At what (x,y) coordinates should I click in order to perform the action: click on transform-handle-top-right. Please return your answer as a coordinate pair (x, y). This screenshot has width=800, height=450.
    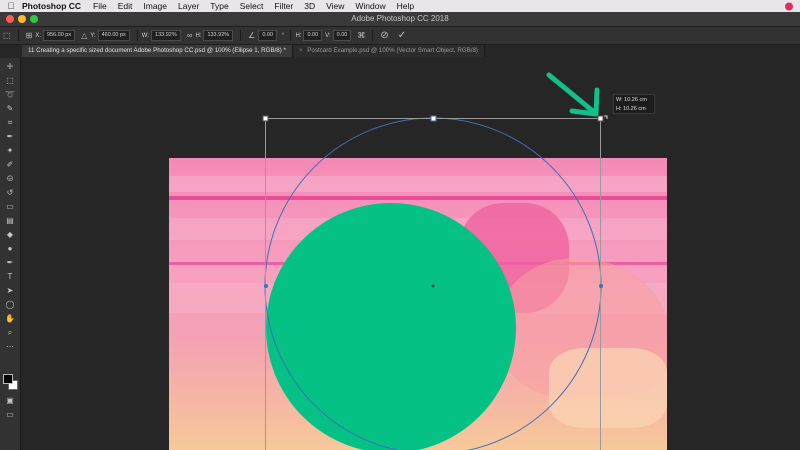
    Looking at the image, I should click on (600, 118).